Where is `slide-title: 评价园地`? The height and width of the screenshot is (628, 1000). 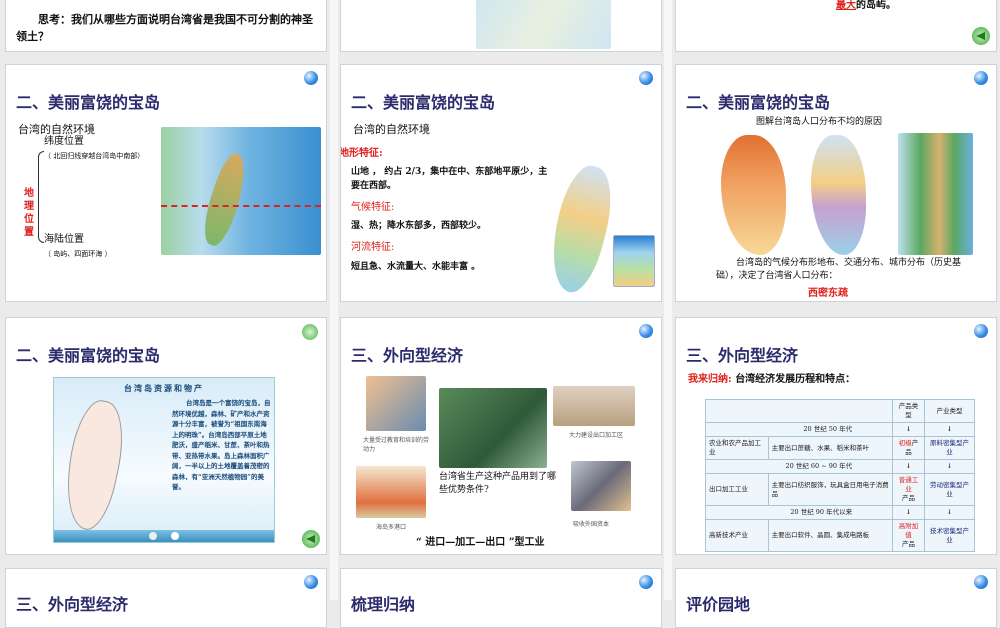
slide-title: 评价园地 is located at coordinates (718, 604).